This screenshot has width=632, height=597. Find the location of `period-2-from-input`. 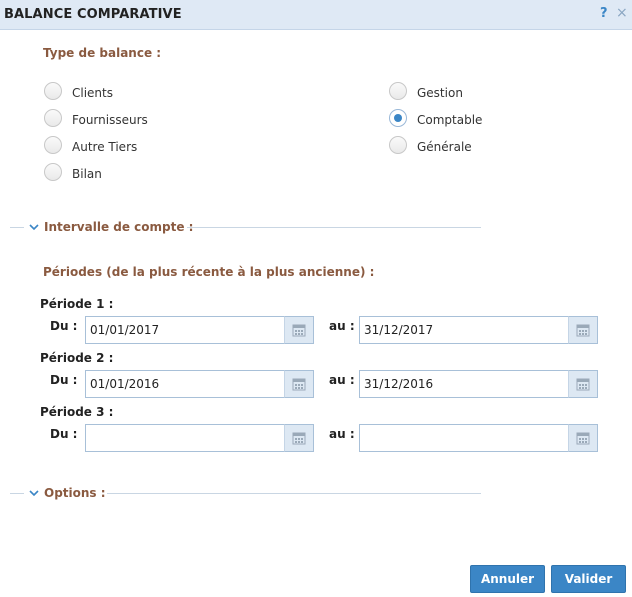

period-2-from-input is located at coordinates (185, 384).